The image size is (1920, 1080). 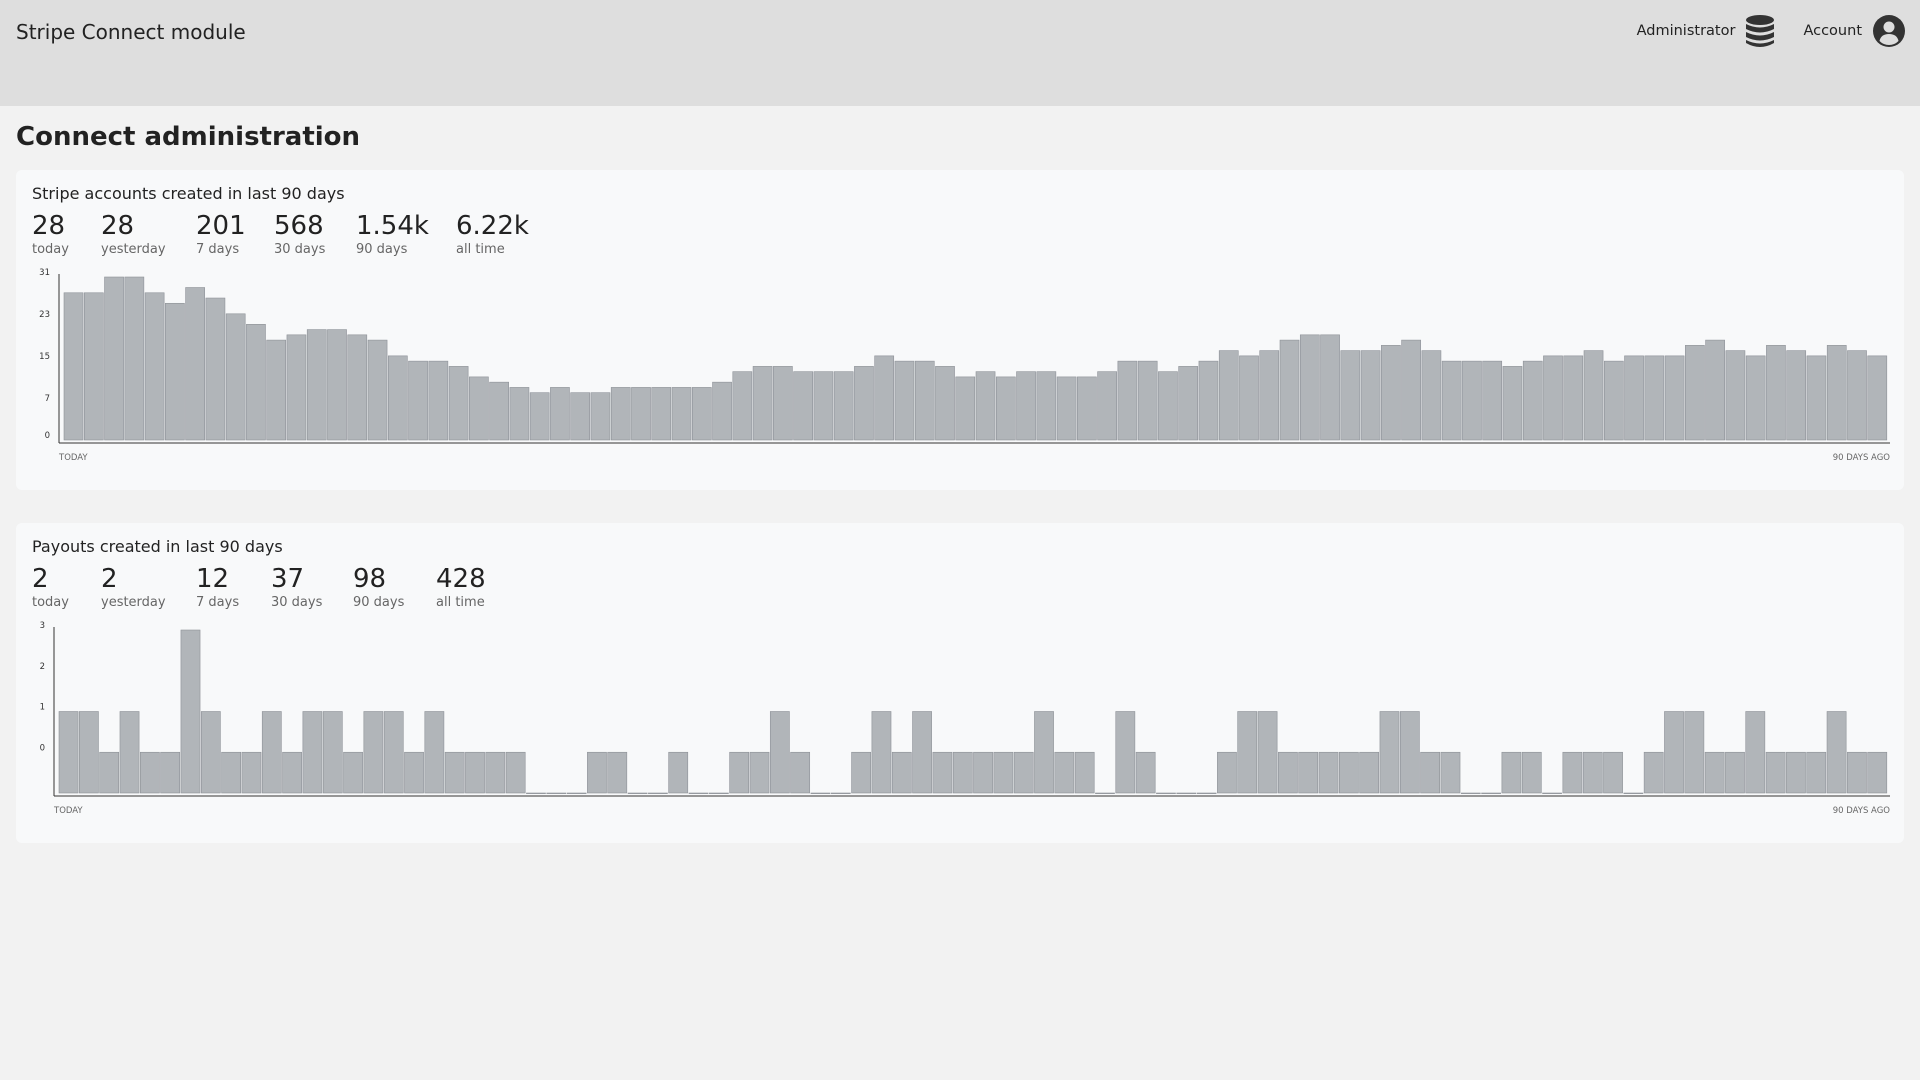 I want to click on top-right-menu: Administrator Account, so click(x=1771, y=31).